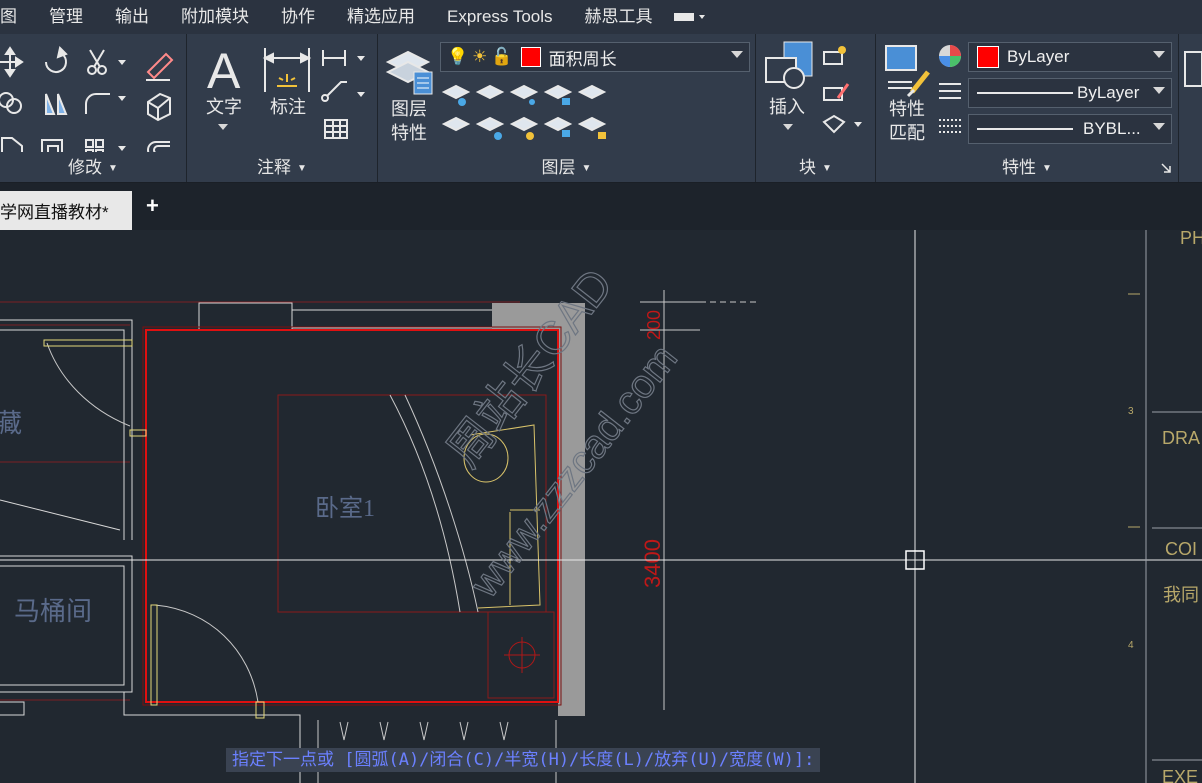 This screenshot has width=1202, height=783. I want to click on panel-annotation-title: 注释 ▼, so click(282, 165).